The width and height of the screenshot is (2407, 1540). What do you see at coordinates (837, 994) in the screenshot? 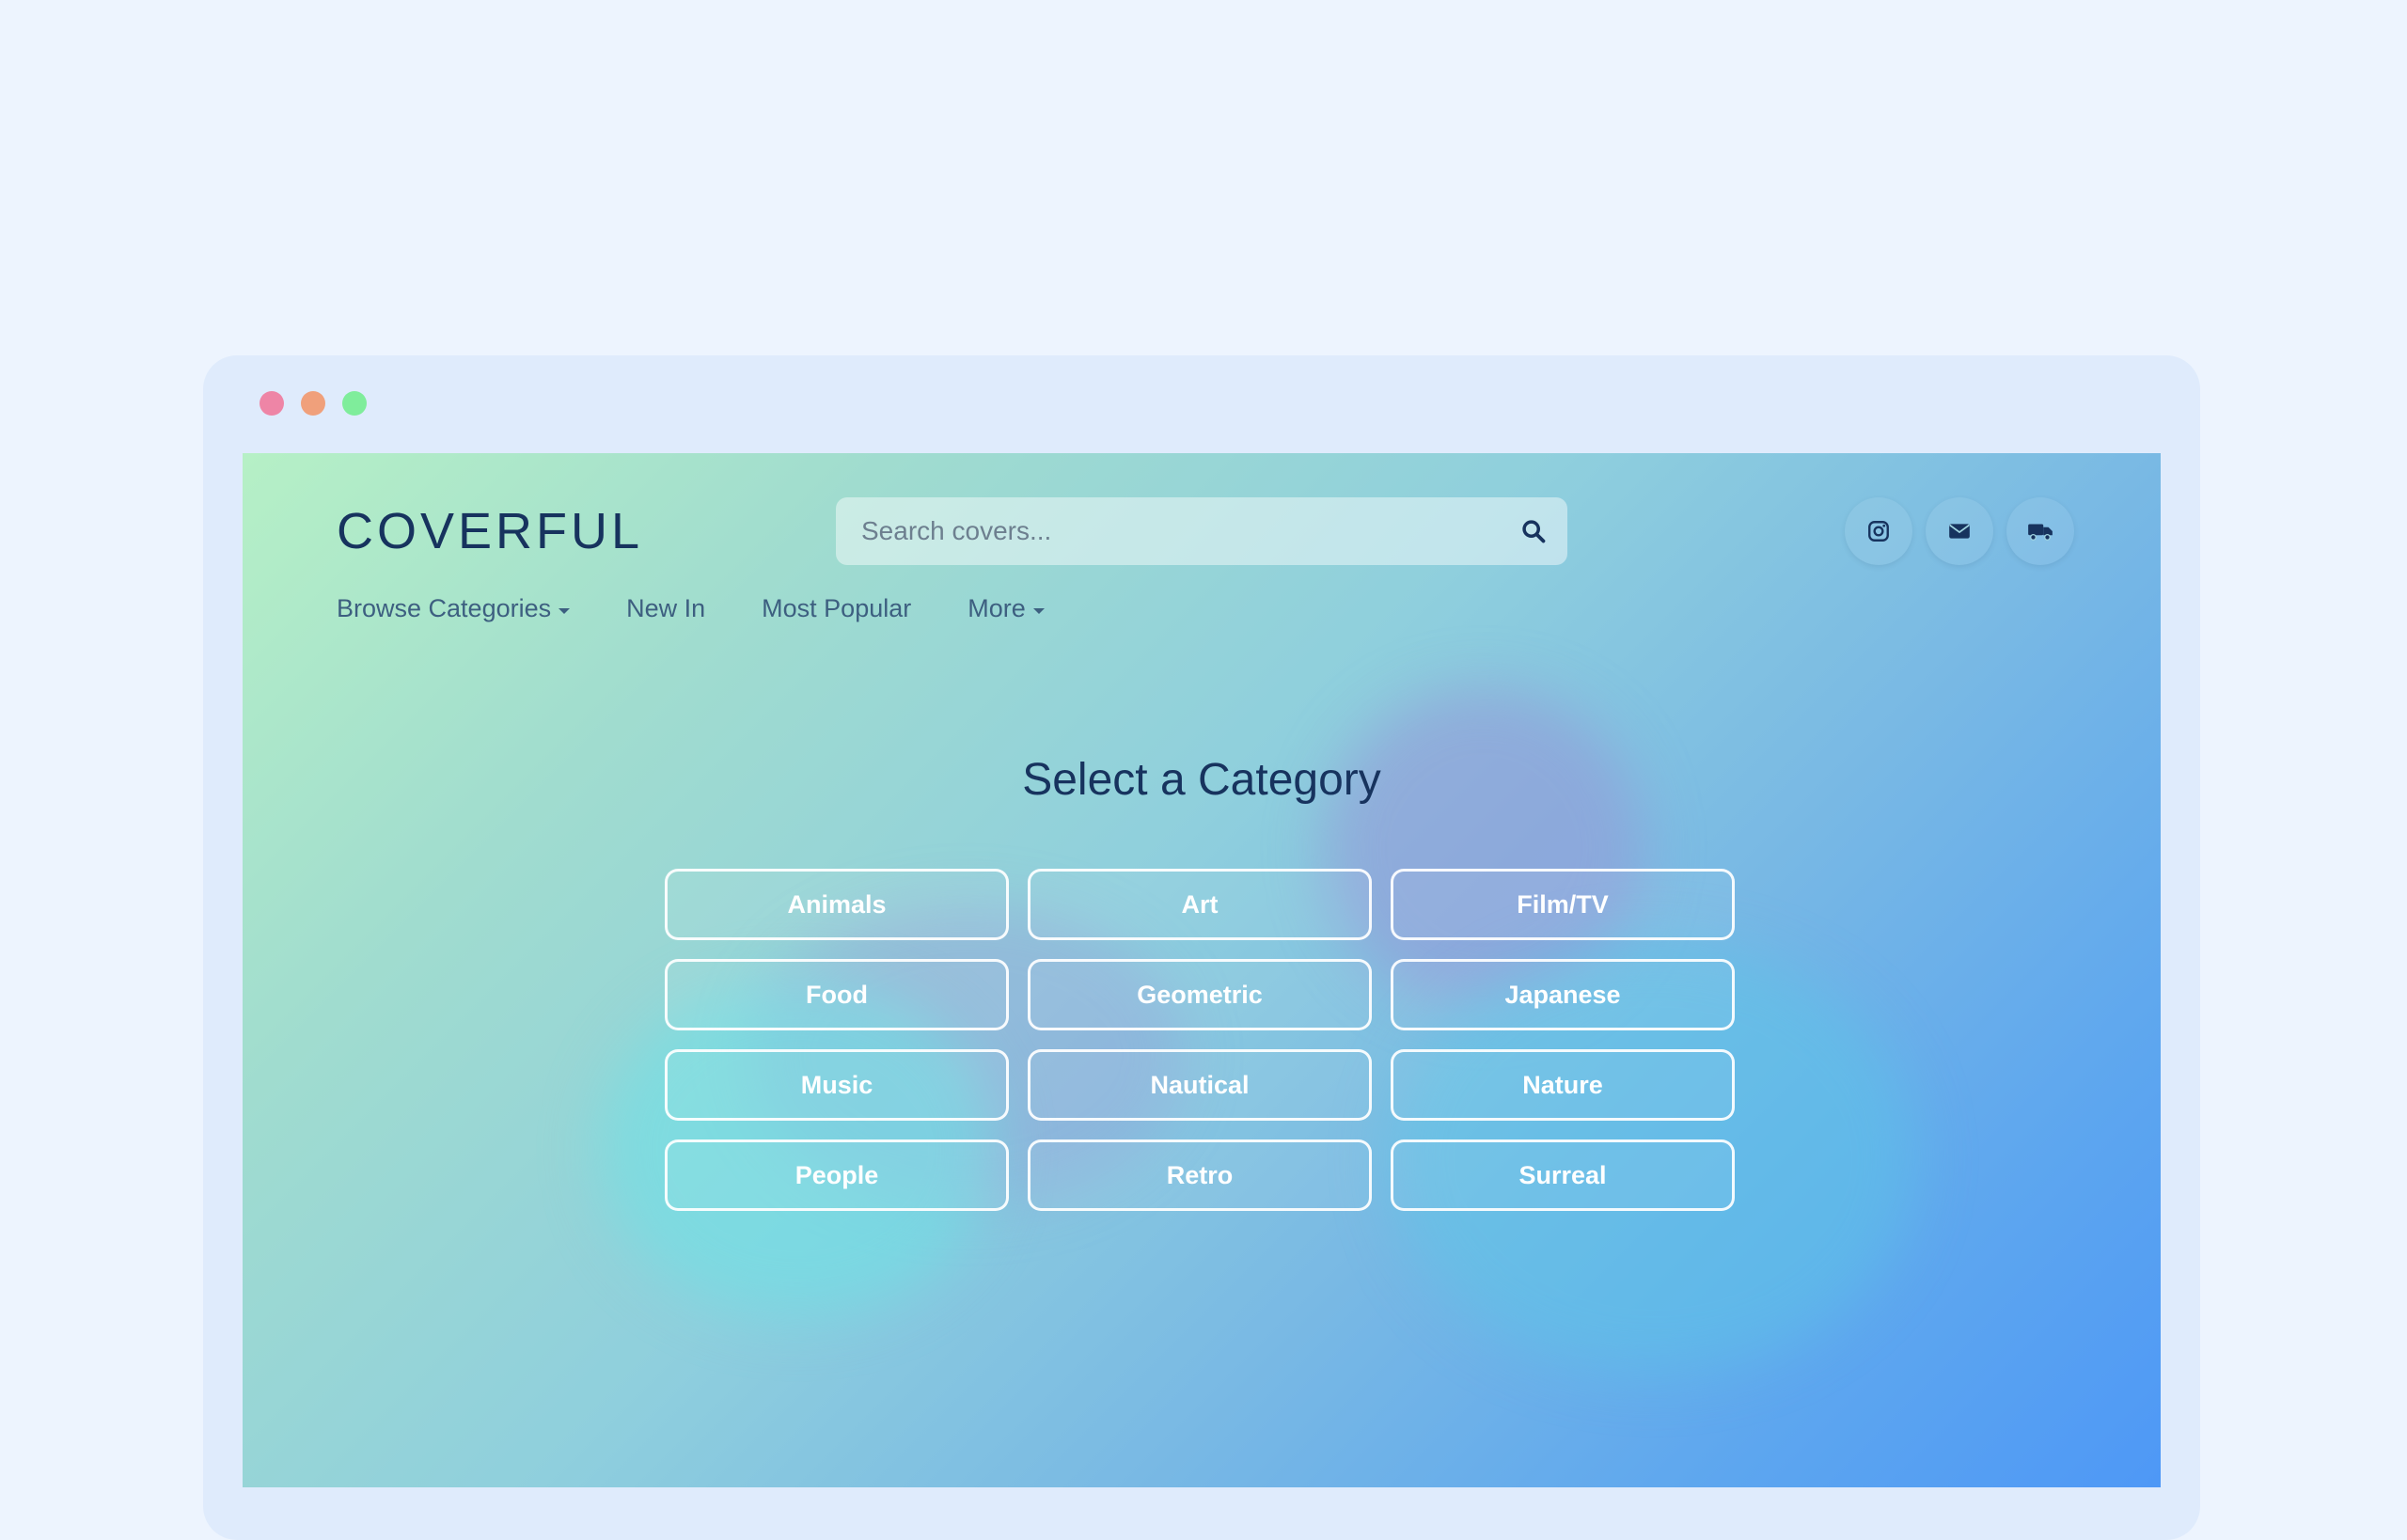
I see `category-button-food: Food` at bounding box center [837, 994].